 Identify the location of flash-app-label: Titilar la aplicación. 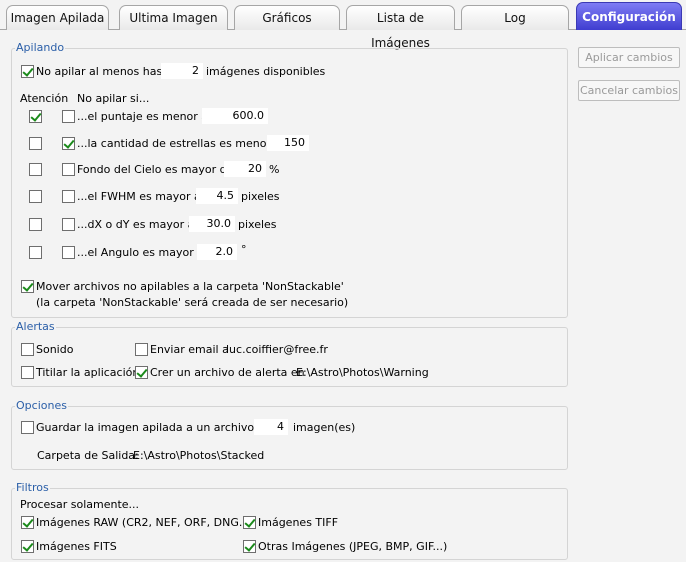
(88, 372).